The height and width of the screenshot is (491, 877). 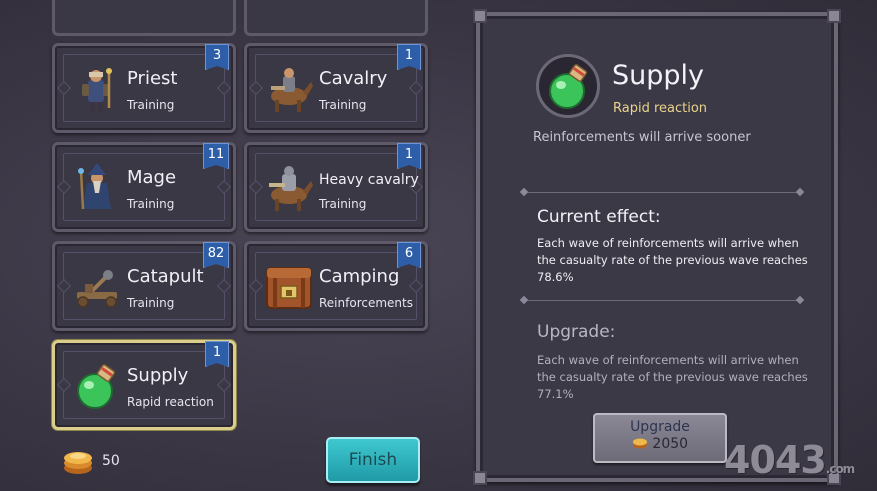 I want to click on unit-status: Rapid reaction, so click(x=170, y=402).